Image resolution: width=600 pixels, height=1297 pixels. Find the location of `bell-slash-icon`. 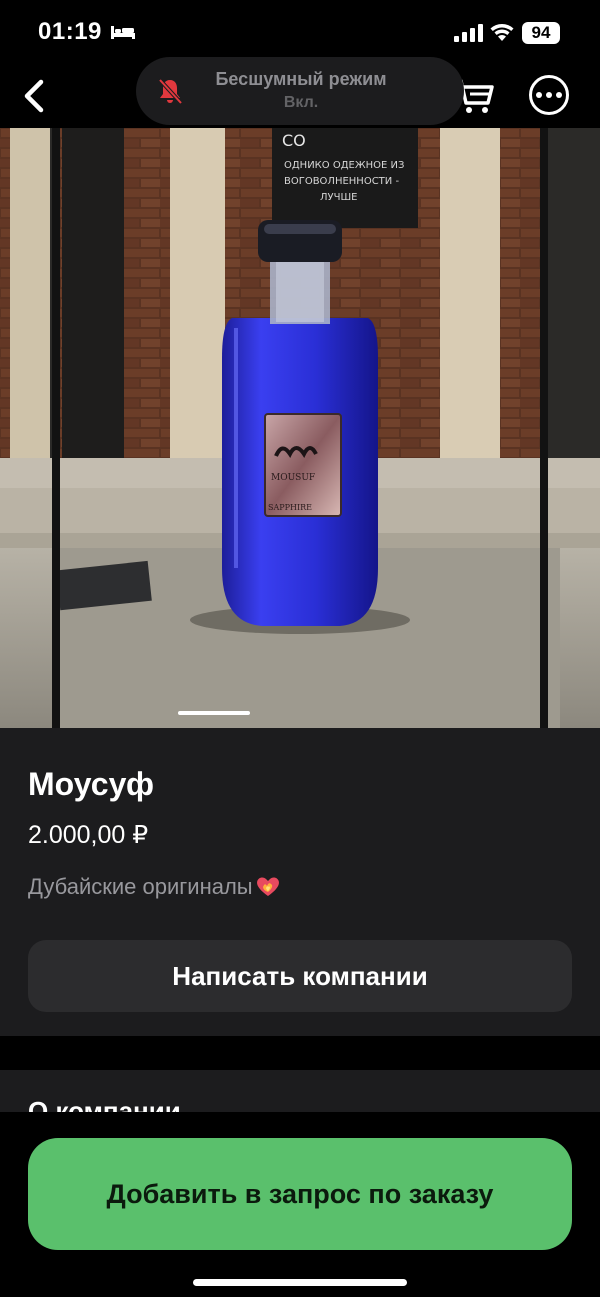

bell-slash-icon is located at coordinates (170, 91).